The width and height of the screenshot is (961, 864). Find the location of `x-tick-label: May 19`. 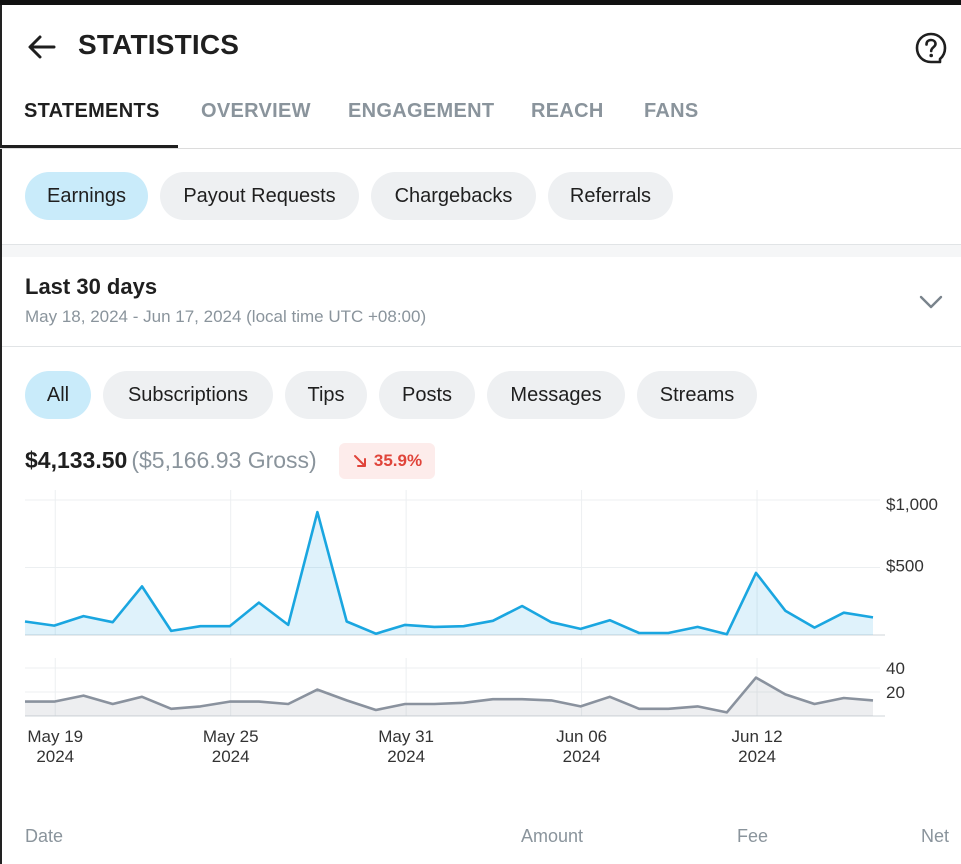

x-tick-label: May 19 is located at coordinates (55, 736).